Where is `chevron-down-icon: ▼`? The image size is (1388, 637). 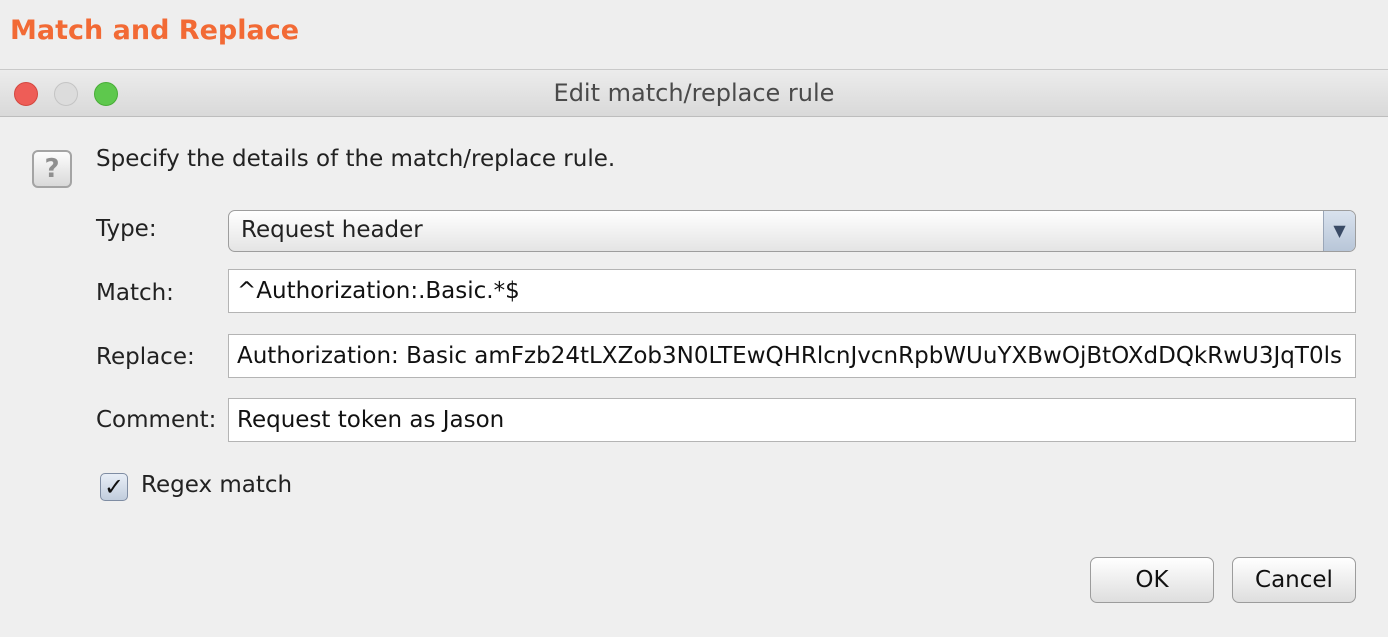
chevron-down-icon: ▼ is located at coordinates (1339, 231).